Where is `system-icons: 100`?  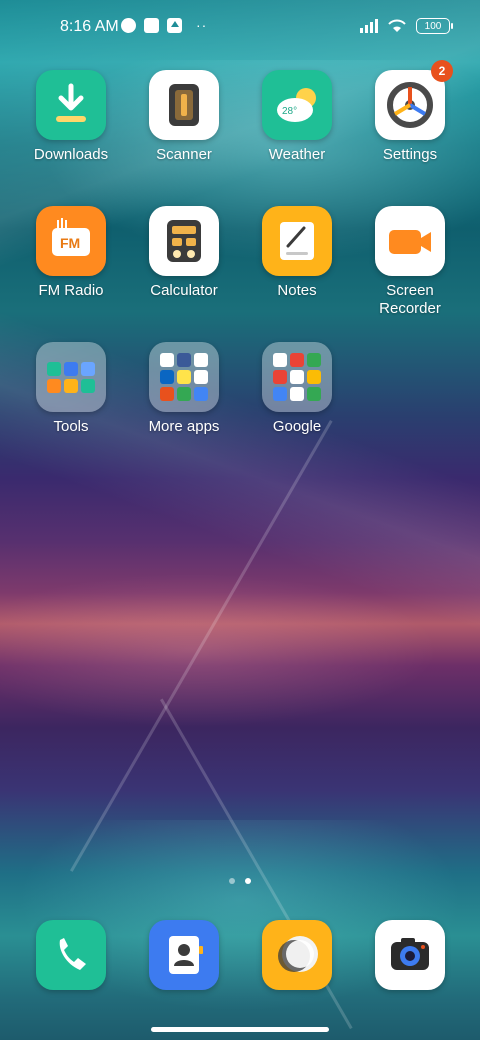
system-icons: 100 is located at coordinates (406, 26).